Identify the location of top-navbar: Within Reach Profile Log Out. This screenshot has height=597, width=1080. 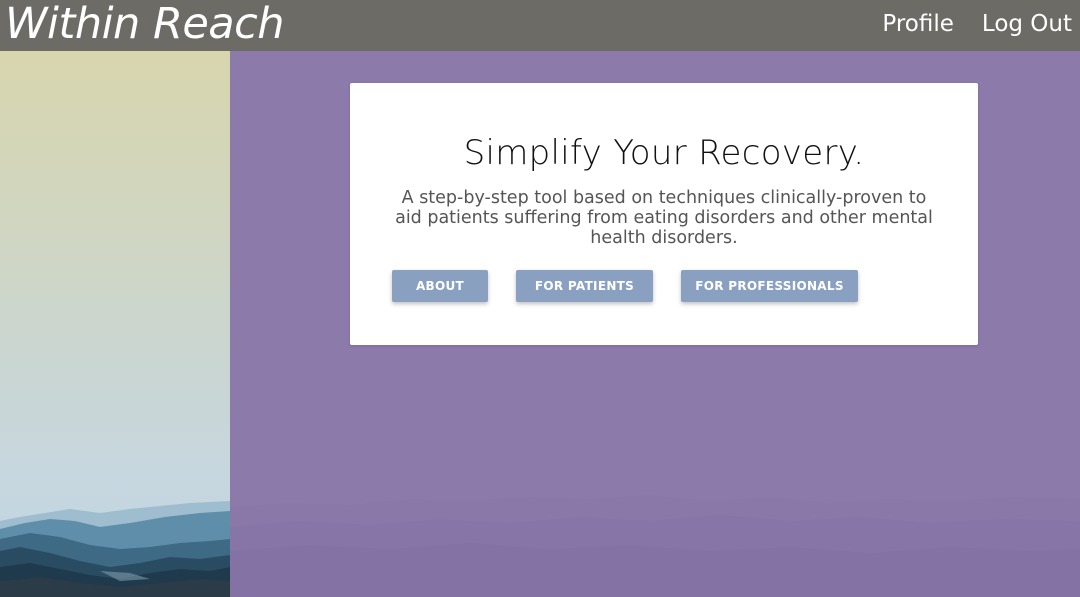
(540, 25).